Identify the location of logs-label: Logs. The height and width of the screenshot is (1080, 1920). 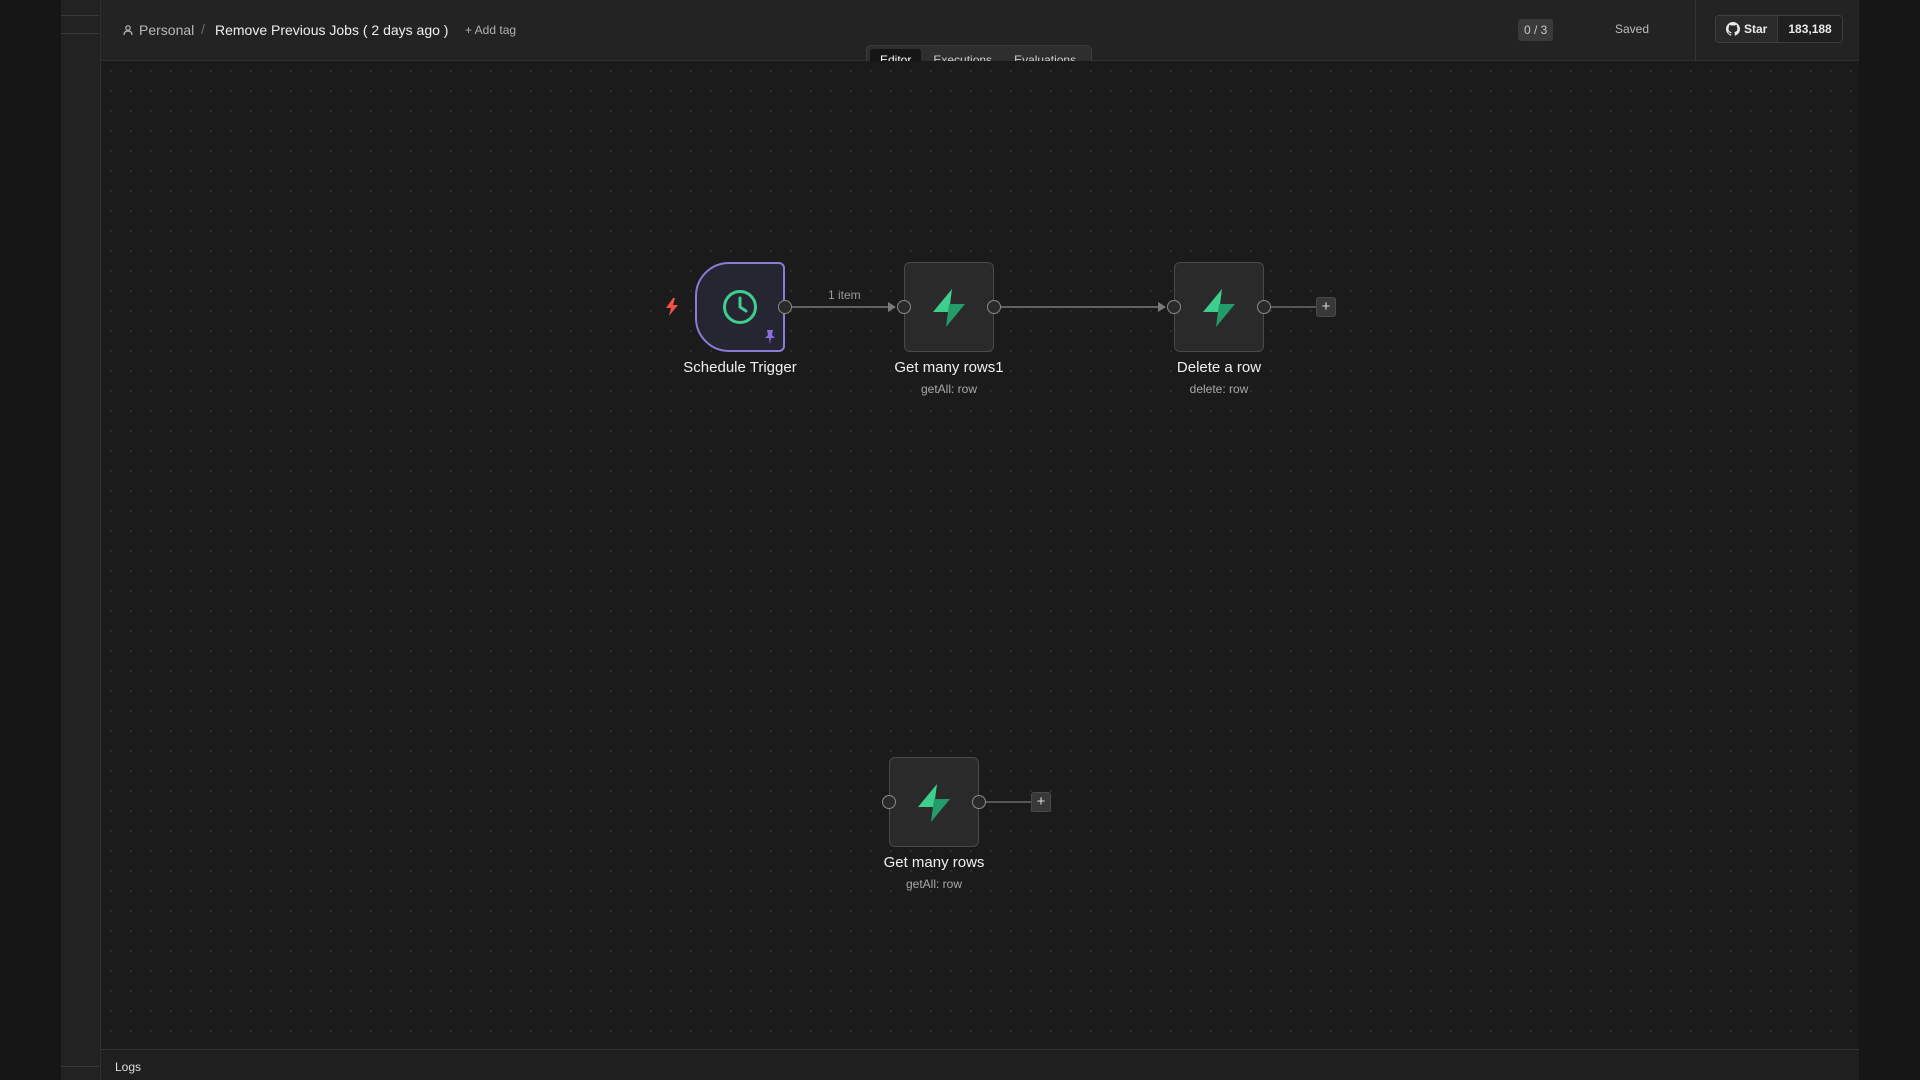
(128, 1067).